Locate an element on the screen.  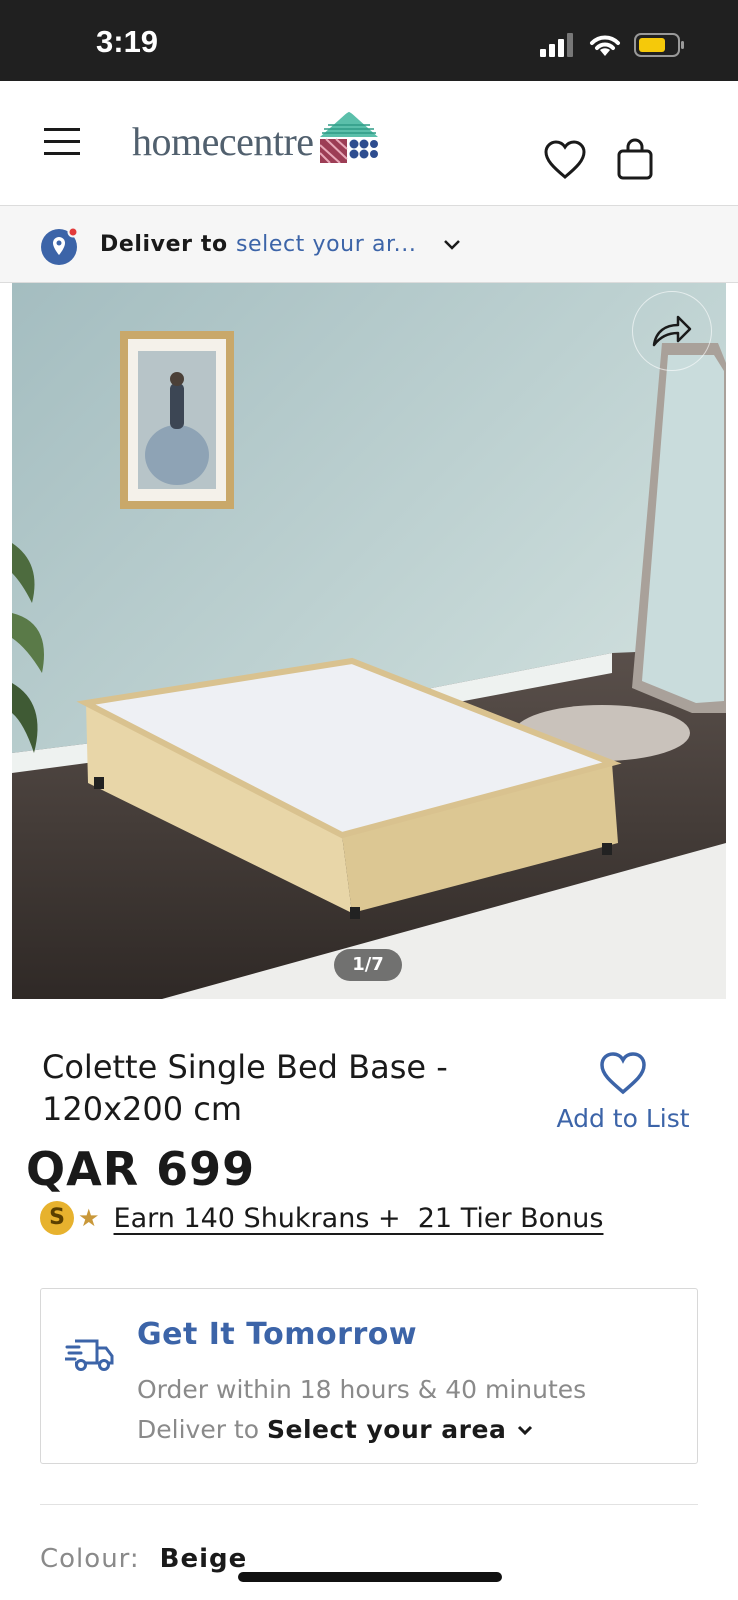
wishlist-heart-icon is located at coordinates (565, 160).